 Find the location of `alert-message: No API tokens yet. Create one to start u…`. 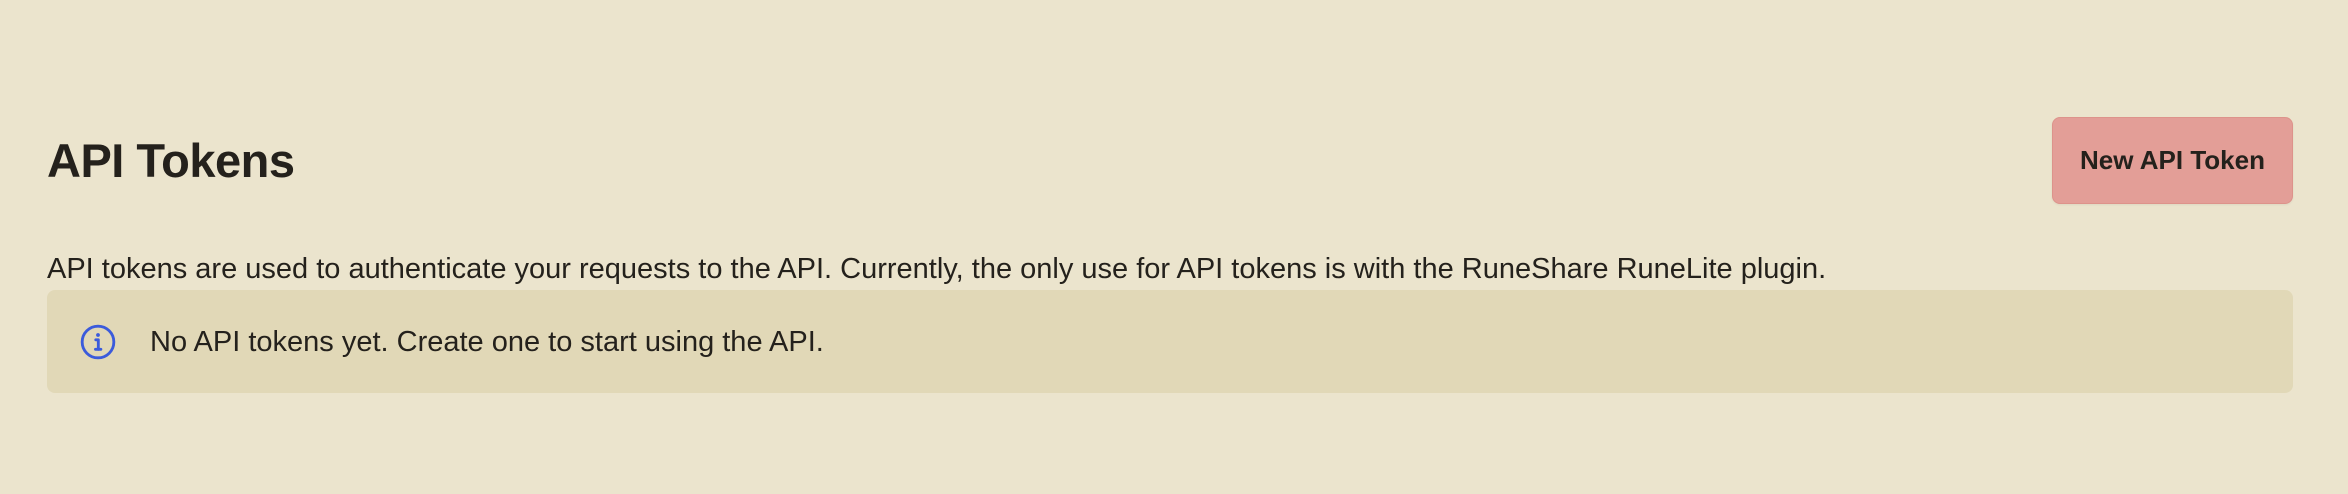

alert-message: No API tokens yet. Create one to start u… is located at coordinates (487, 341).